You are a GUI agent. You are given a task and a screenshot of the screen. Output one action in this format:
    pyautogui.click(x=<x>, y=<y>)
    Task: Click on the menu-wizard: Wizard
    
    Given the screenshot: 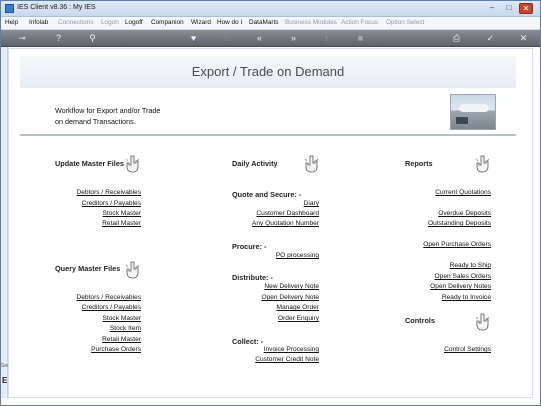 What is the action you would take?
    pyautogui.click(x=201, y=22)
    